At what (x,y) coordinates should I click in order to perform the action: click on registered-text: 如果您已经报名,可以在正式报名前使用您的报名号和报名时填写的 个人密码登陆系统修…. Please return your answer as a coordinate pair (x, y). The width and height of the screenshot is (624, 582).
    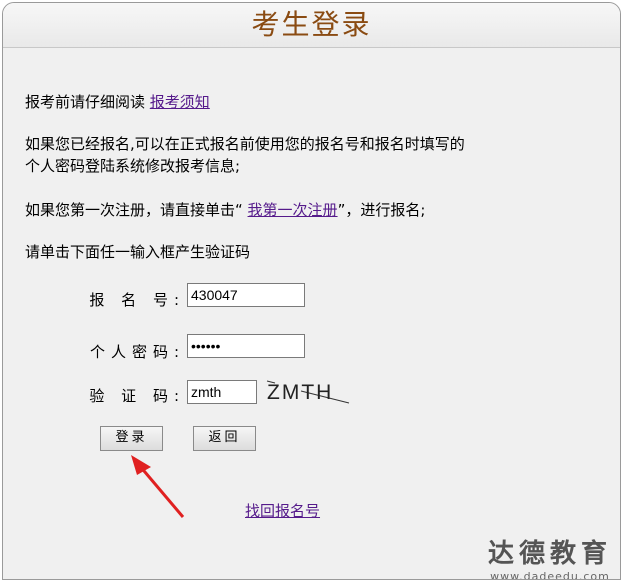
    Looking at the image, I should click on (245, 155).